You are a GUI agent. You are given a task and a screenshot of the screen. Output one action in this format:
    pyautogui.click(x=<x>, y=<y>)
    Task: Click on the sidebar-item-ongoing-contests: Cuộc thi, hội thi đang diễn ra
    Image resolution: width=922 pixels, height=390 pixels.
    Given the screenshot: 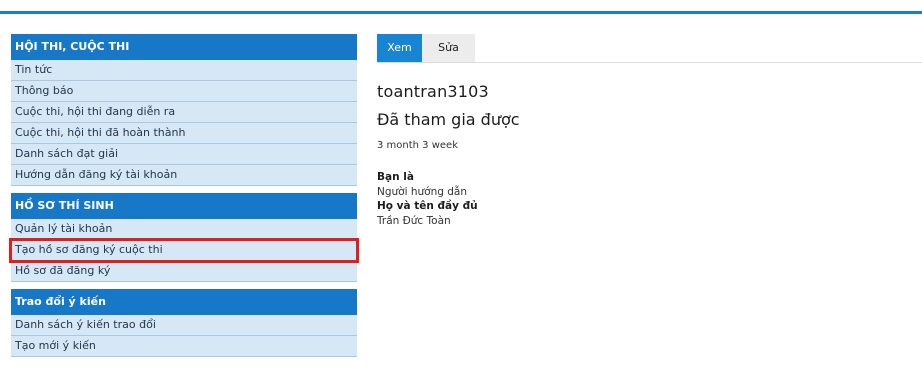 What is the action you would take?
    pyautogui.click(x=184, y=112)
    